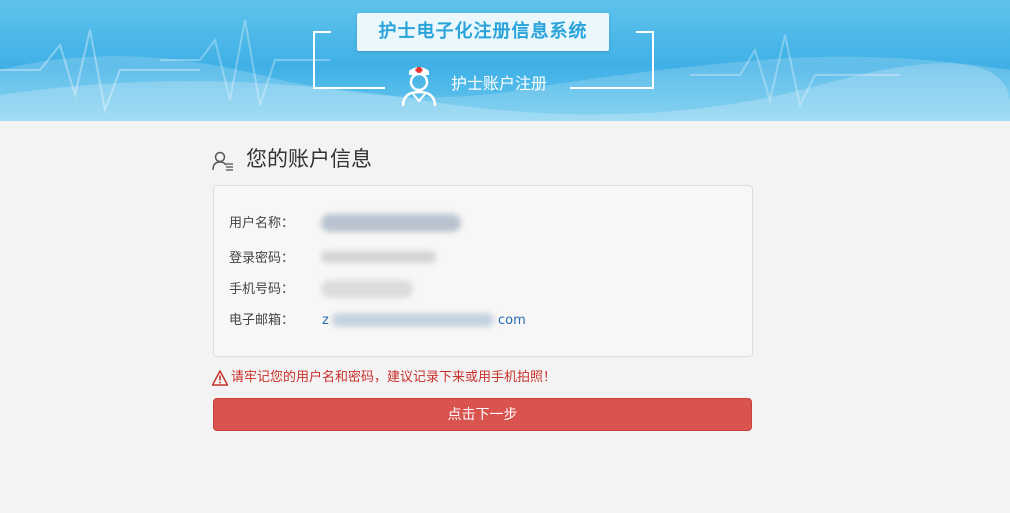 This screenshot has height=513, width=1010. What do you see at coordinates (262, 258) in the screenshot?
I see `password-label: 登录密码：` at bounding box center [262, 258].